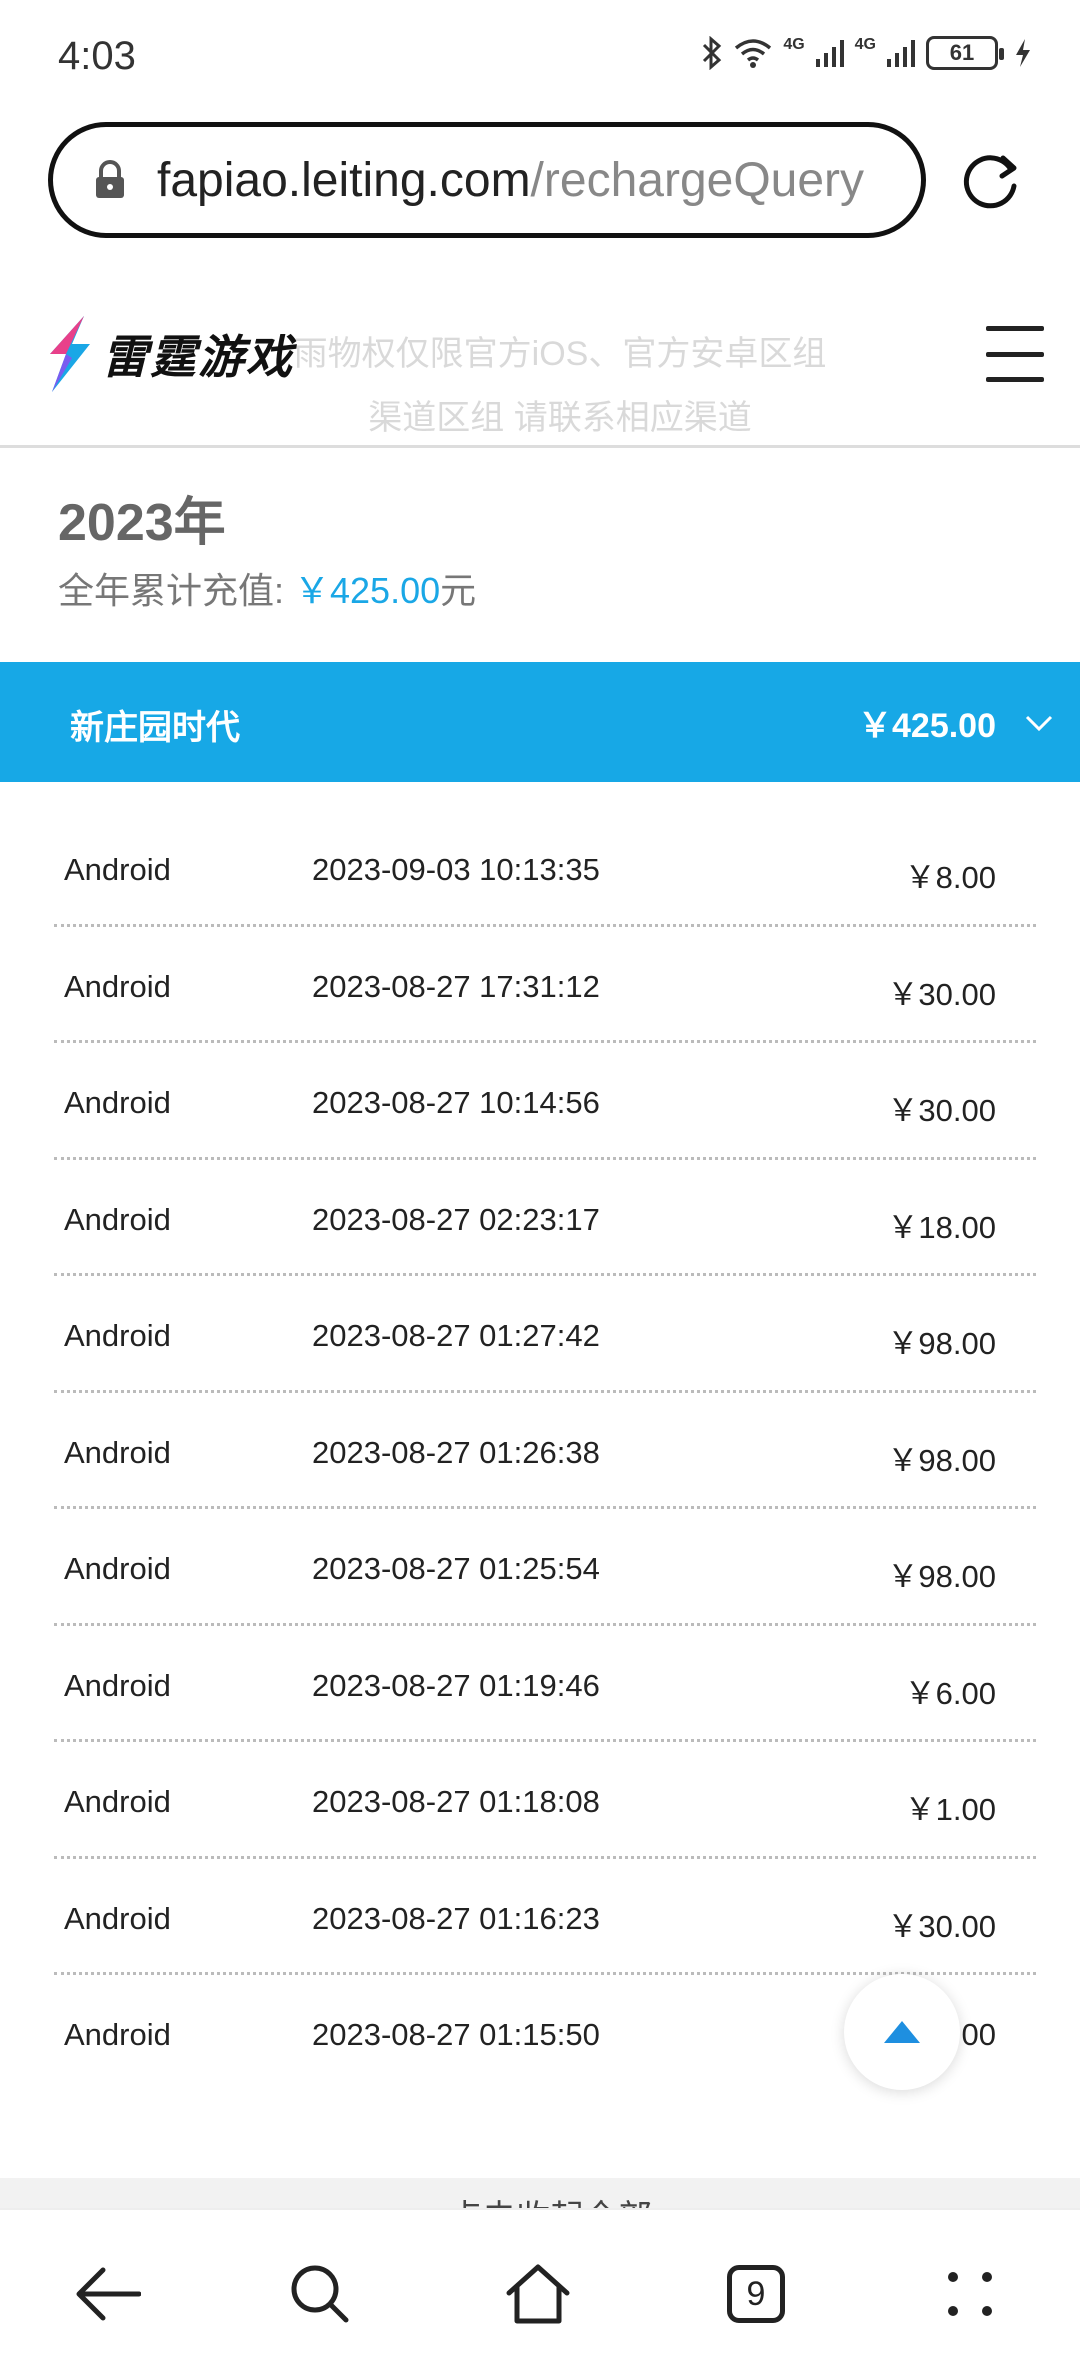 Image resolution: width=1080 pixels, height=2375 pixels. Describe the element at coordinates (712, 53) in the screenshot. I see `bluetooth-icon` at that location.